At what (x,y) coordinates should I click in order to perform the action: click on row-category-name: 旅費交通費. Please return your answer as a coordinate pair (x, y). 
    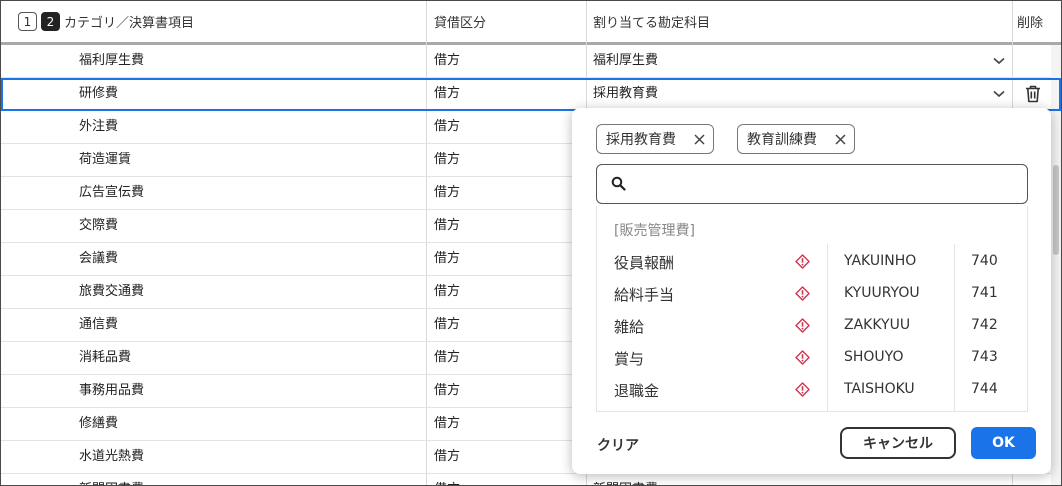
    Looking at the image, I should click on (112, 291).